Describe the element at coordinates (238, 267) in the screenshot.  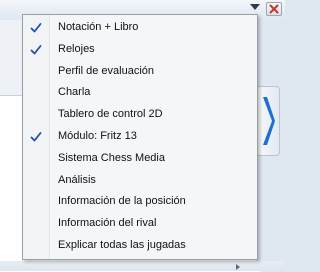
I see `scroll-right-arrow-icon` at that location.